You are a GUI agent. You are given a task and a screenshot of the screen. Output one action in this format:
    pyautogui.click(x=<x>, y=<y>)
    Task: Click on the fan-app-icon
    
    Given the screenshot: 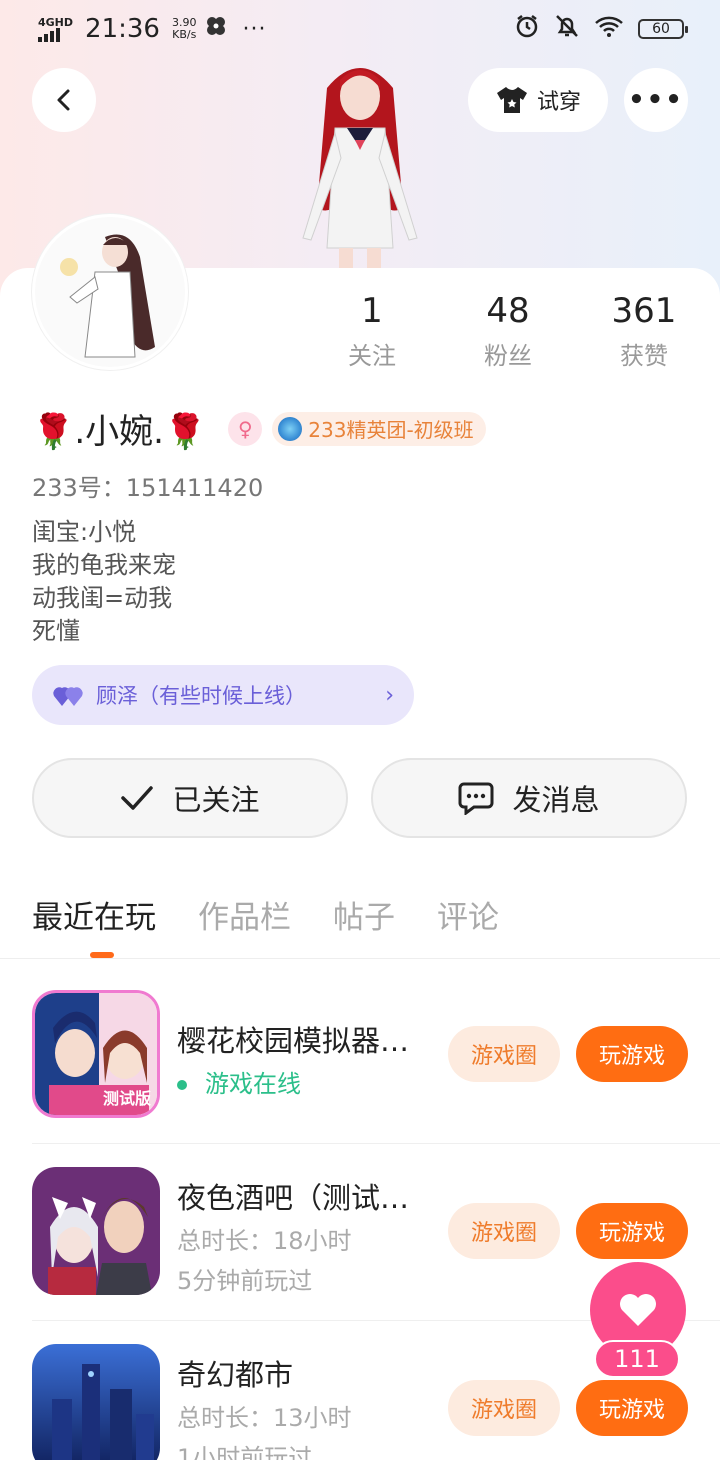 What is the action you would take?
    pyautogui.click(x=216, y=29)
    